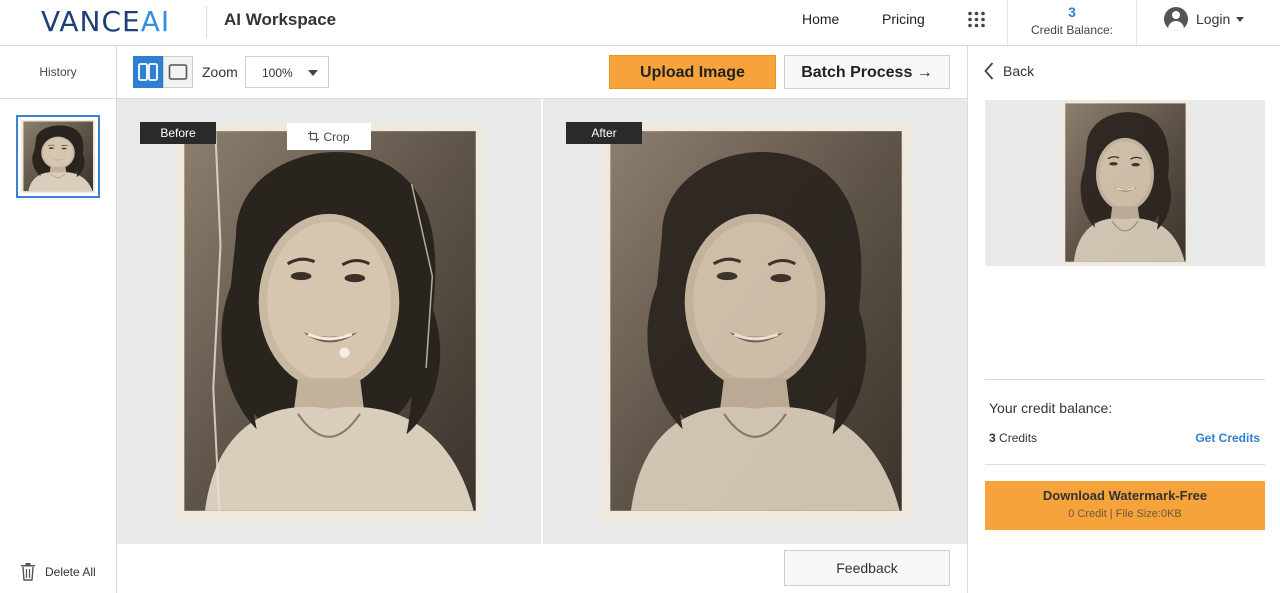  I want to click on upload-image-button: Upload Image, so click(692, 72).